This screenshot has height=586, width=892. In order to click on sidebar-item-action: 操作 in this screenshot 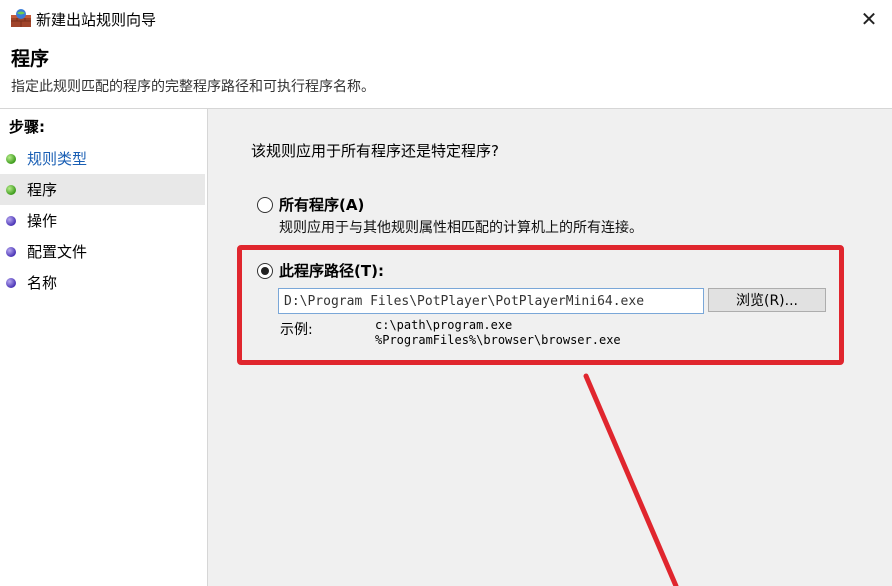, I will do `click(102, 220)`.